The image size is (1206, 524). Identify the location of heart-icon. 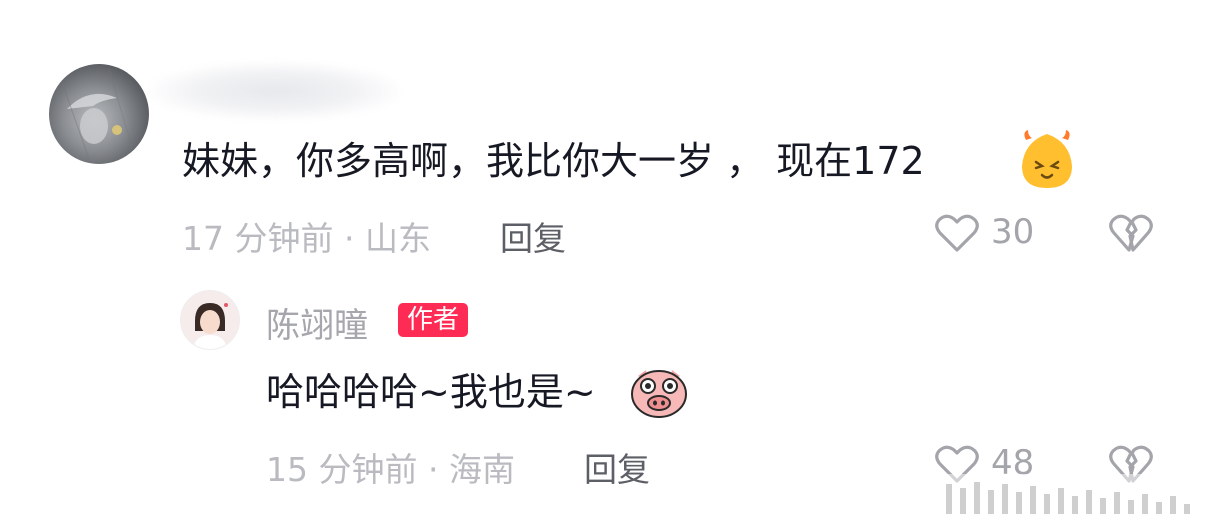
(957, 233).